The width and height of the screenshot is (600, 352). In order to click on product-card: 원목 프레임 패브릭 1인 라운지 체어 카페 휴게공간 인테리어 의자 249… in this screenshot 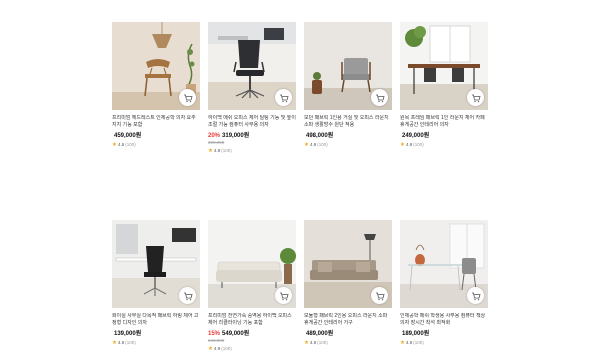, I will do `click(444, 88)`.